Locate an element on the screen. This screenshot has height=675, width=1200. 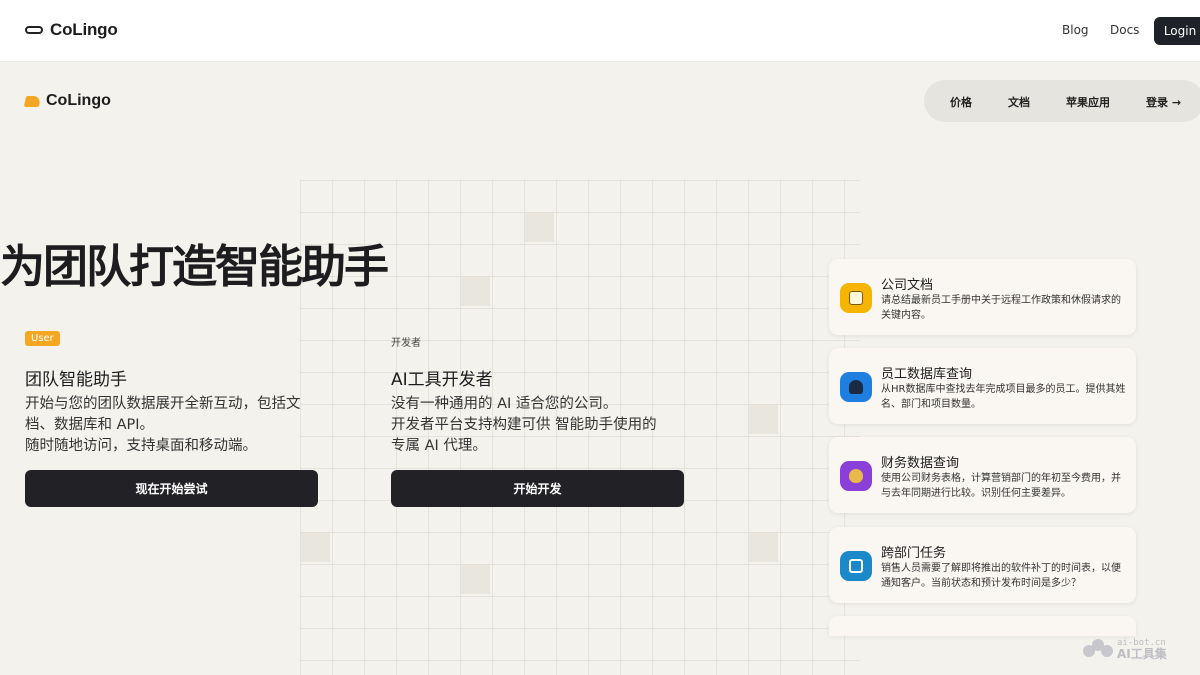
login-button: Login is located at coordinates (1177, 31).